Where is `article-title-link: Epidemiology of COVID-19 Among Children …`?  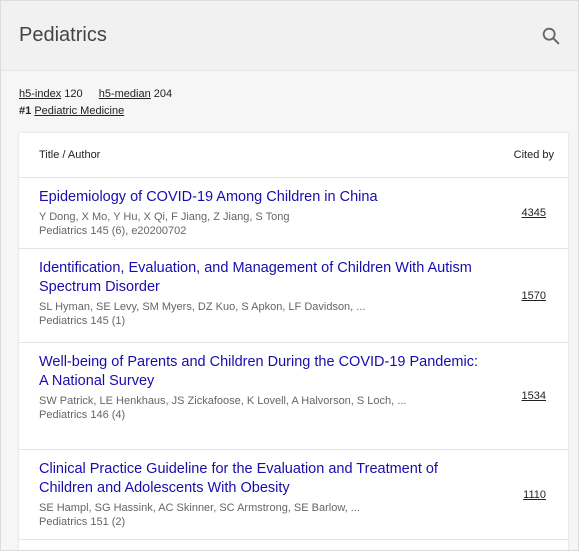 article-title-link: Epidemiology of COVID-19 Among Children … is located at coordinates (263, 197).